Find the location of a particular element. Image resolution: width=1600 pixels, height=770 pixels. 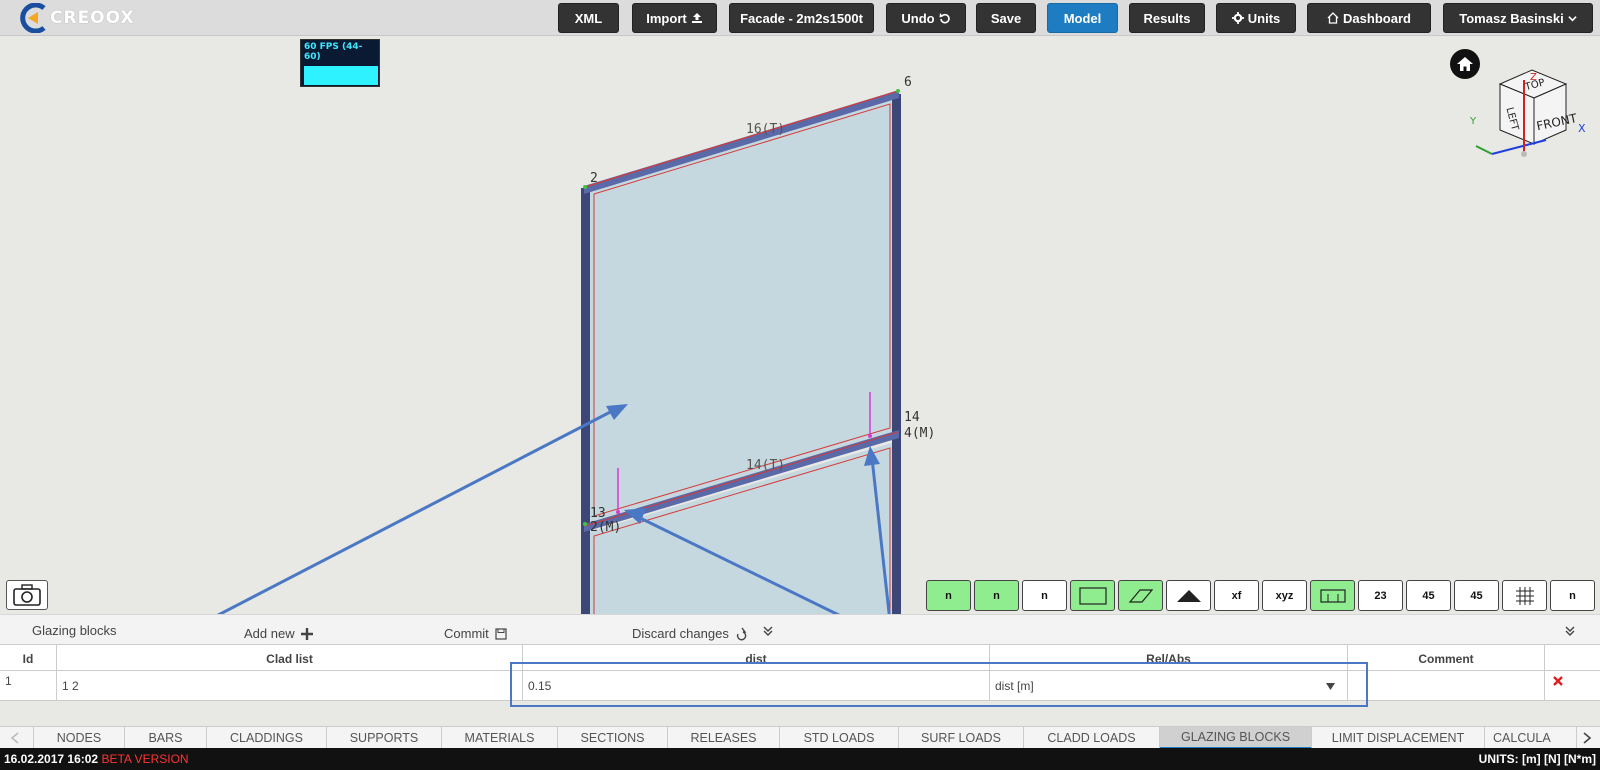

toggle-cladding-numbers-button: n is located at coordinates (1044, 595).